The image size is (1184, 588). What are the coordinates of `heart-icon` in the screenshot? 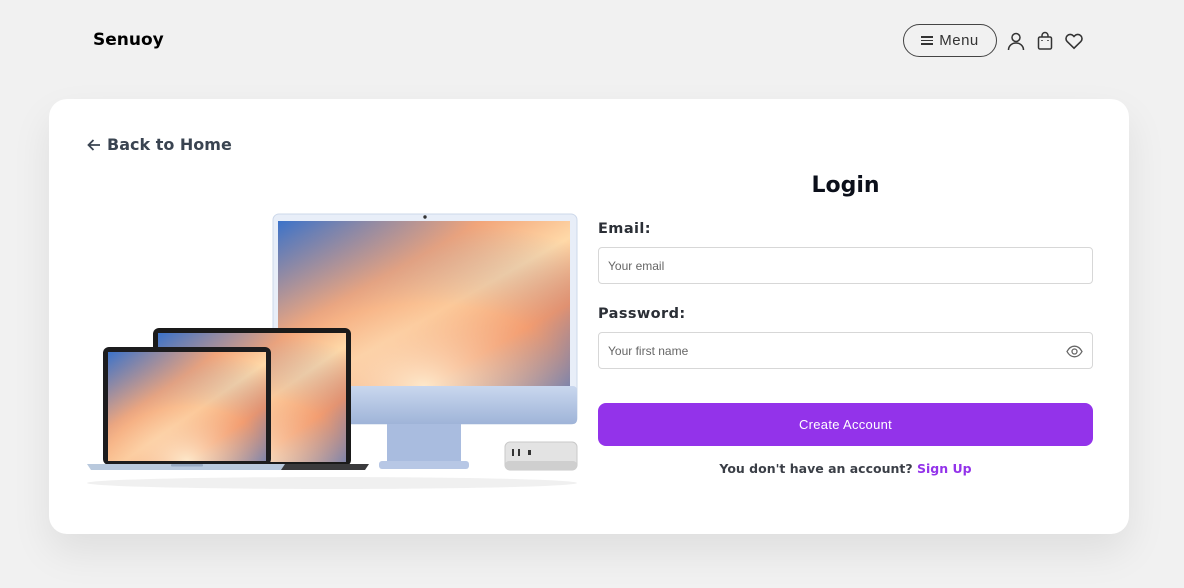 It's located at (1074, 41).